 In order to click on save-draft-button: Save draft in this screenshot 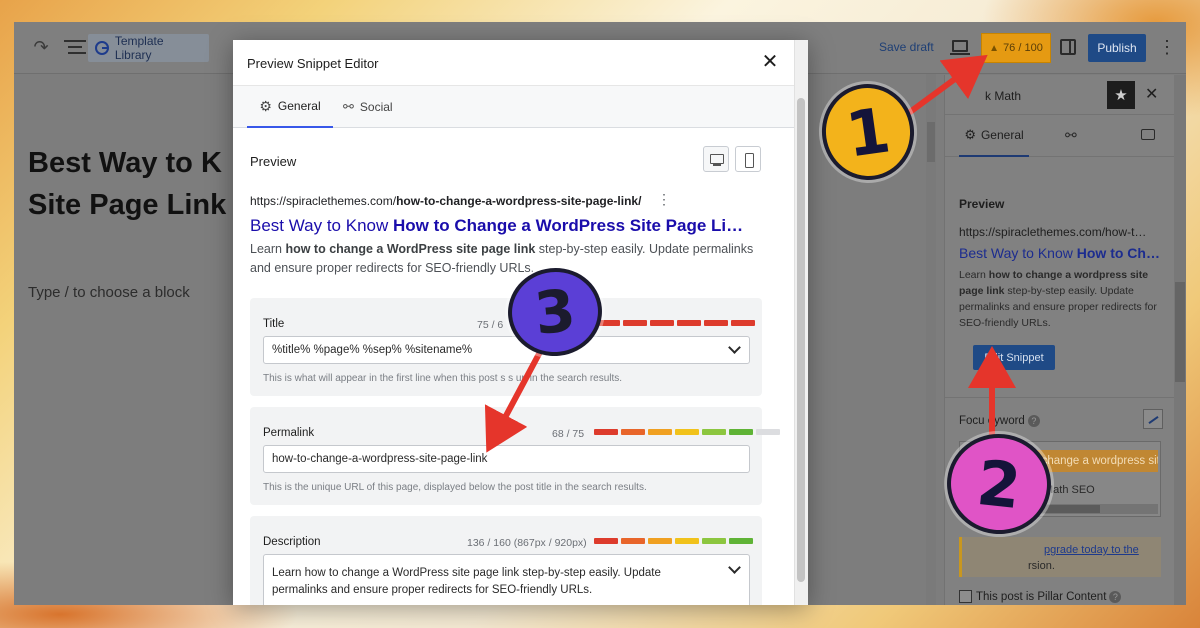, I will do `click(906, 47)`.